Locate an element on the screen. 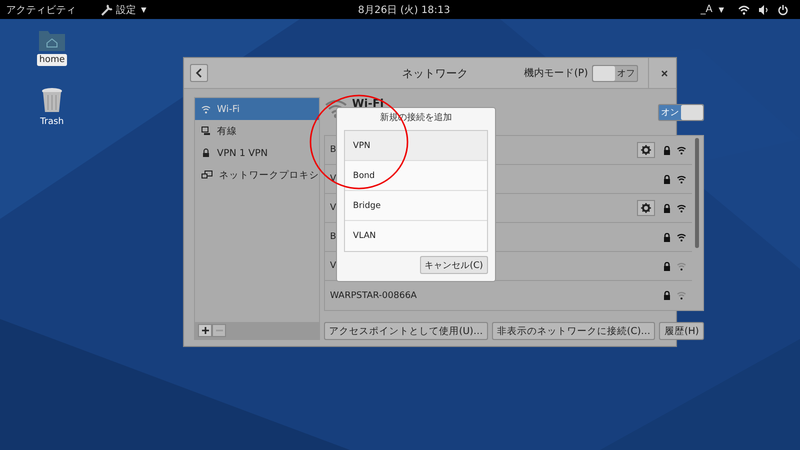 Image resolution: width=800 pixels, height=450 pixels. sidebar-item: 有線 is located at coordinates (257, 131).